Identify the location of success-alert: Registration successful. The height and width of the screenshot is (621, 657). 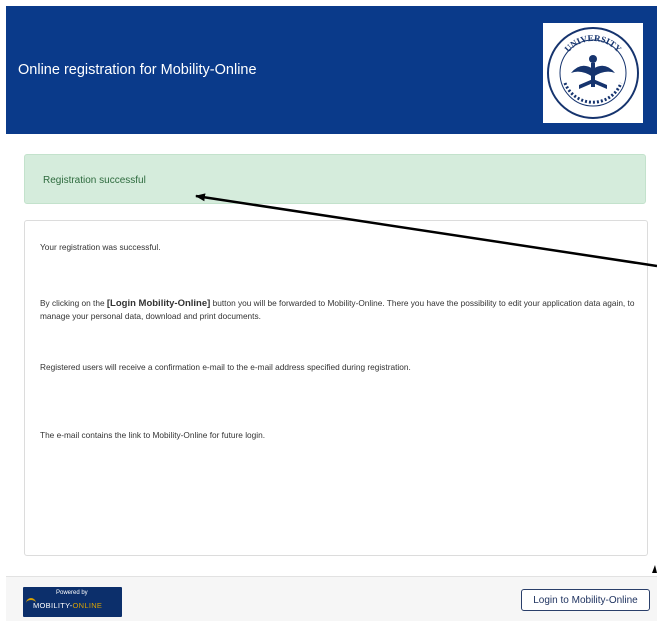
(335, 179).